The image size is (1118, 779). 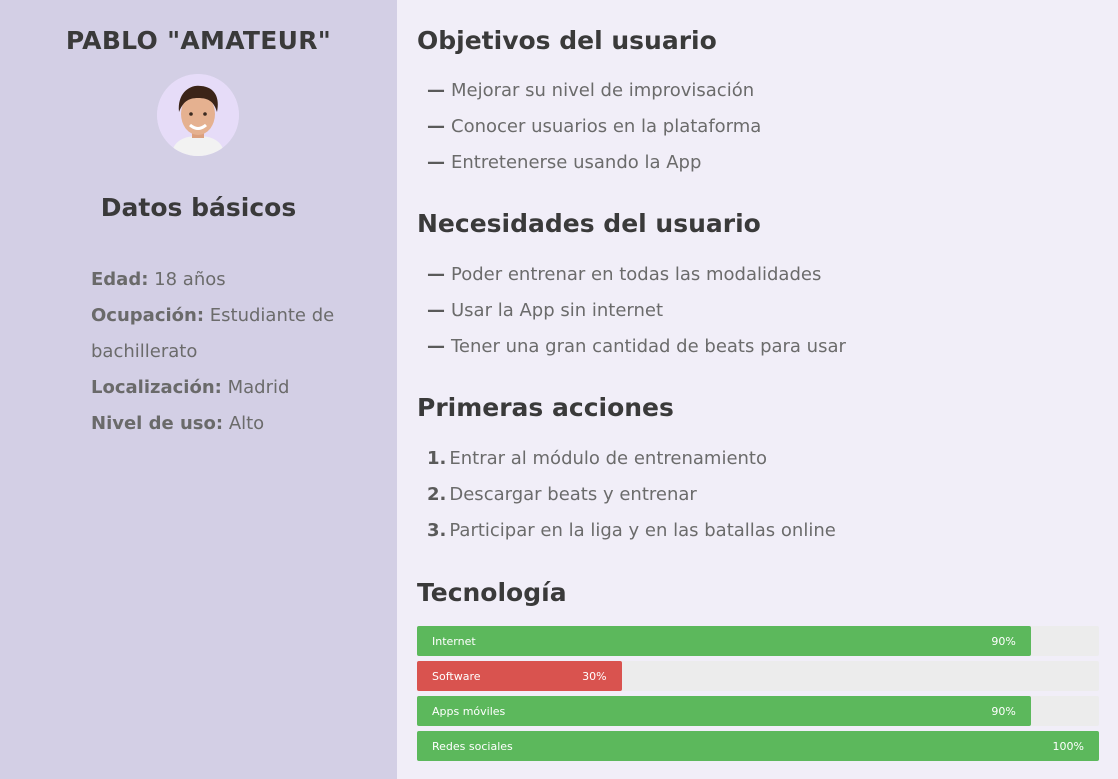 I want to click on fact-occupation: Ocupación: Estudiante de bachillerato, so click(x=221, y=334).